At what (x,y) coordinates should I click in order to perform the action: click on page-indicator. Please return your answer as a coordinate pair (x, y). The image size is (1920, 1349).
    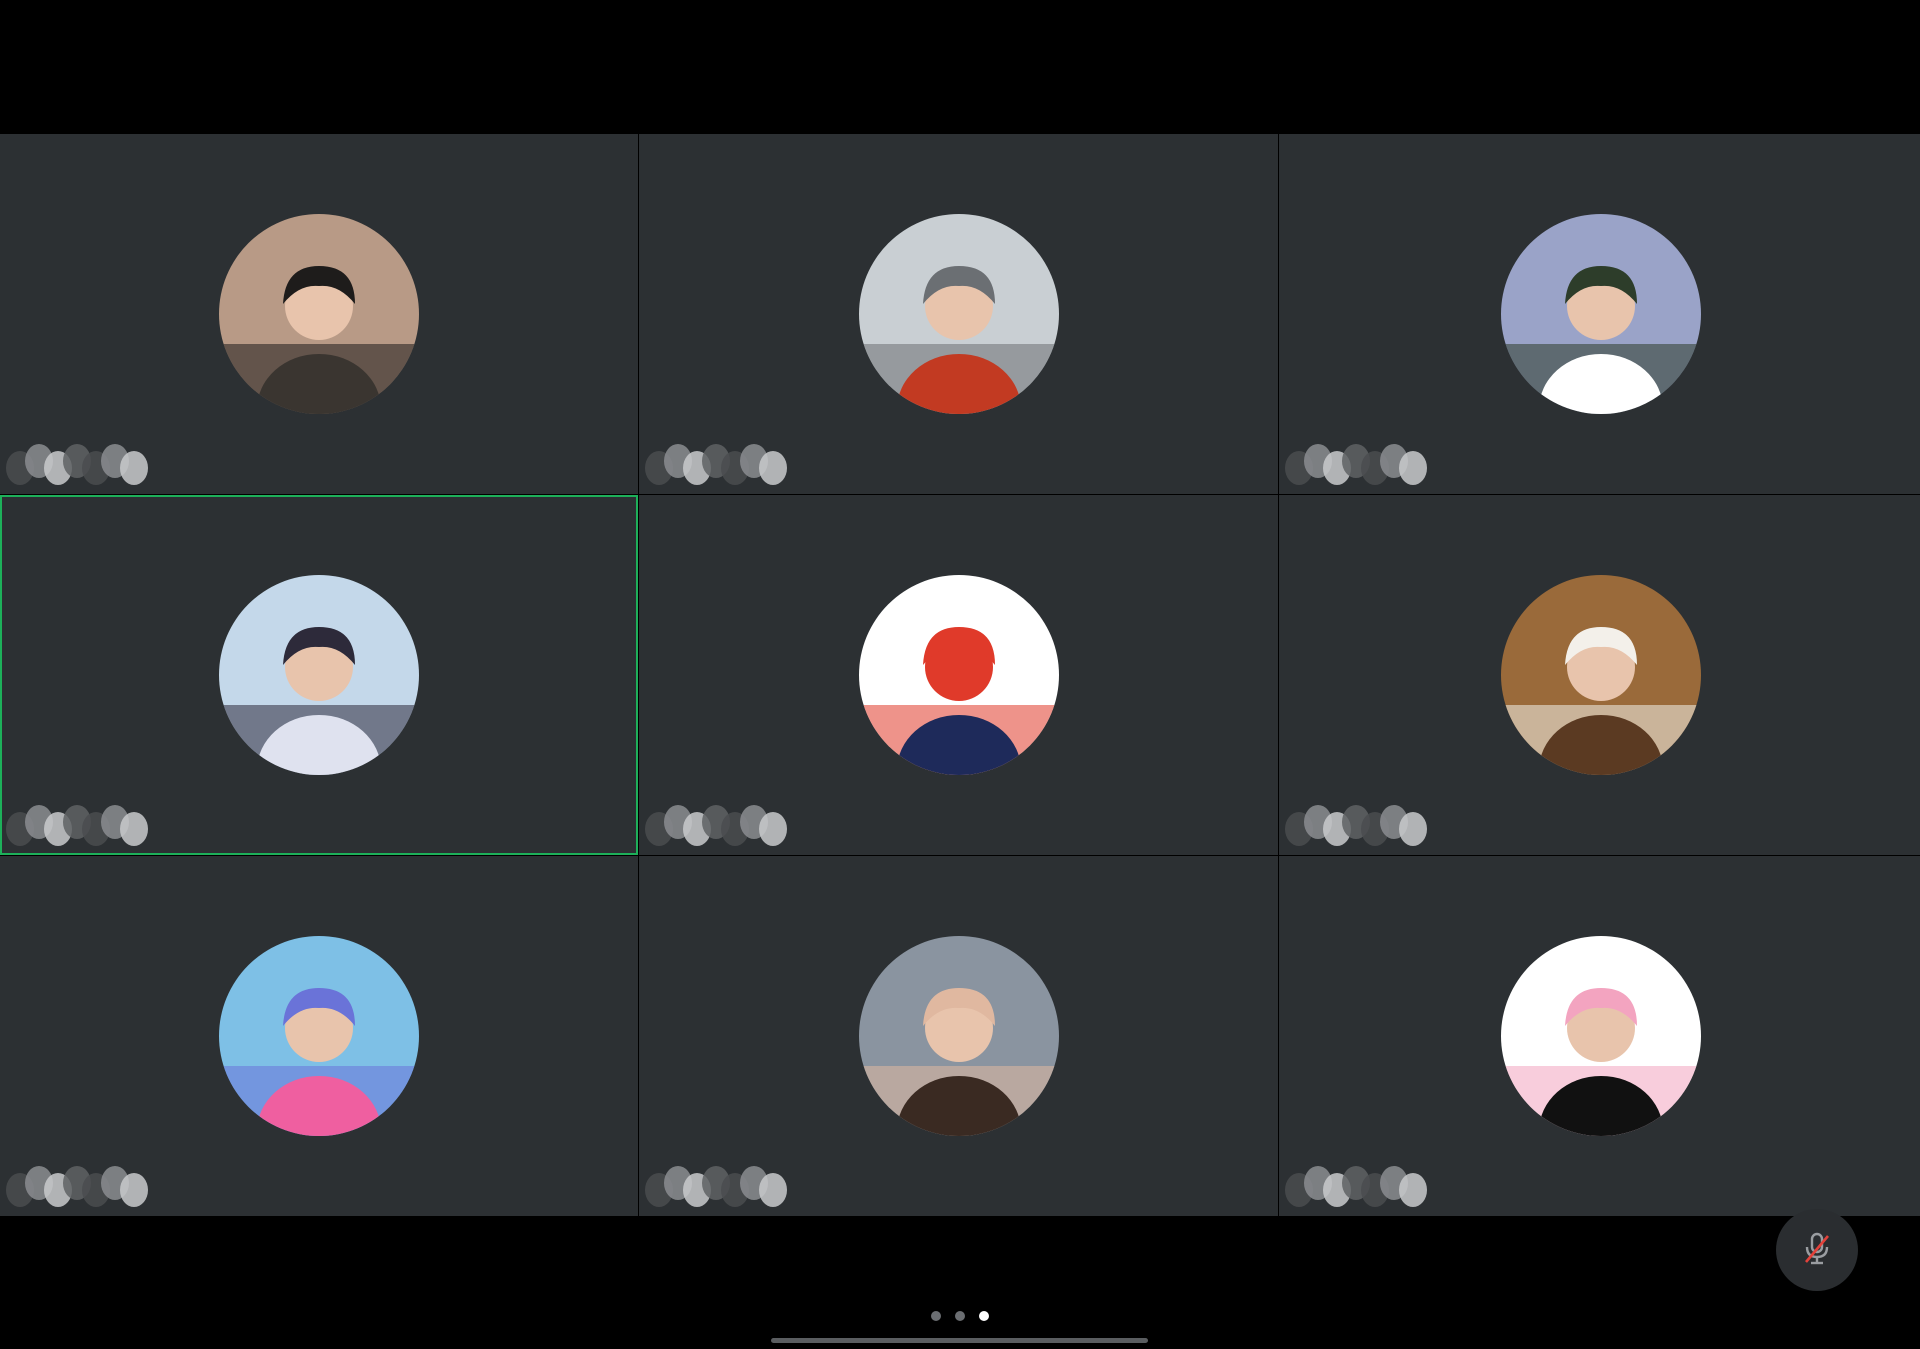
    Looking at the image, I should click on (960, 1316).